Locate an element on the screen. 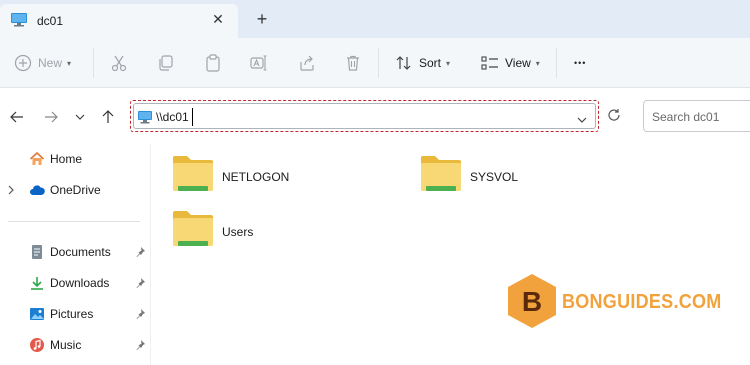  arrow-left-icon is located at coordinates (16, 117).